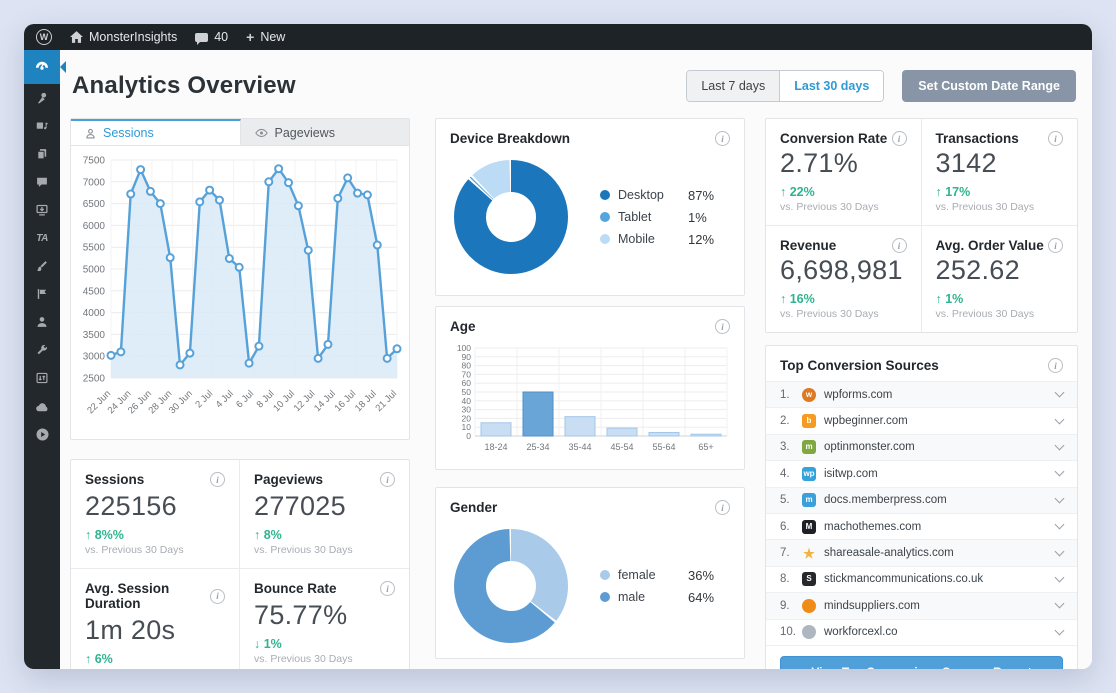 This screenshot has width=1116, height=693. I want to click on svg-text: 3000, so click(94, 357).